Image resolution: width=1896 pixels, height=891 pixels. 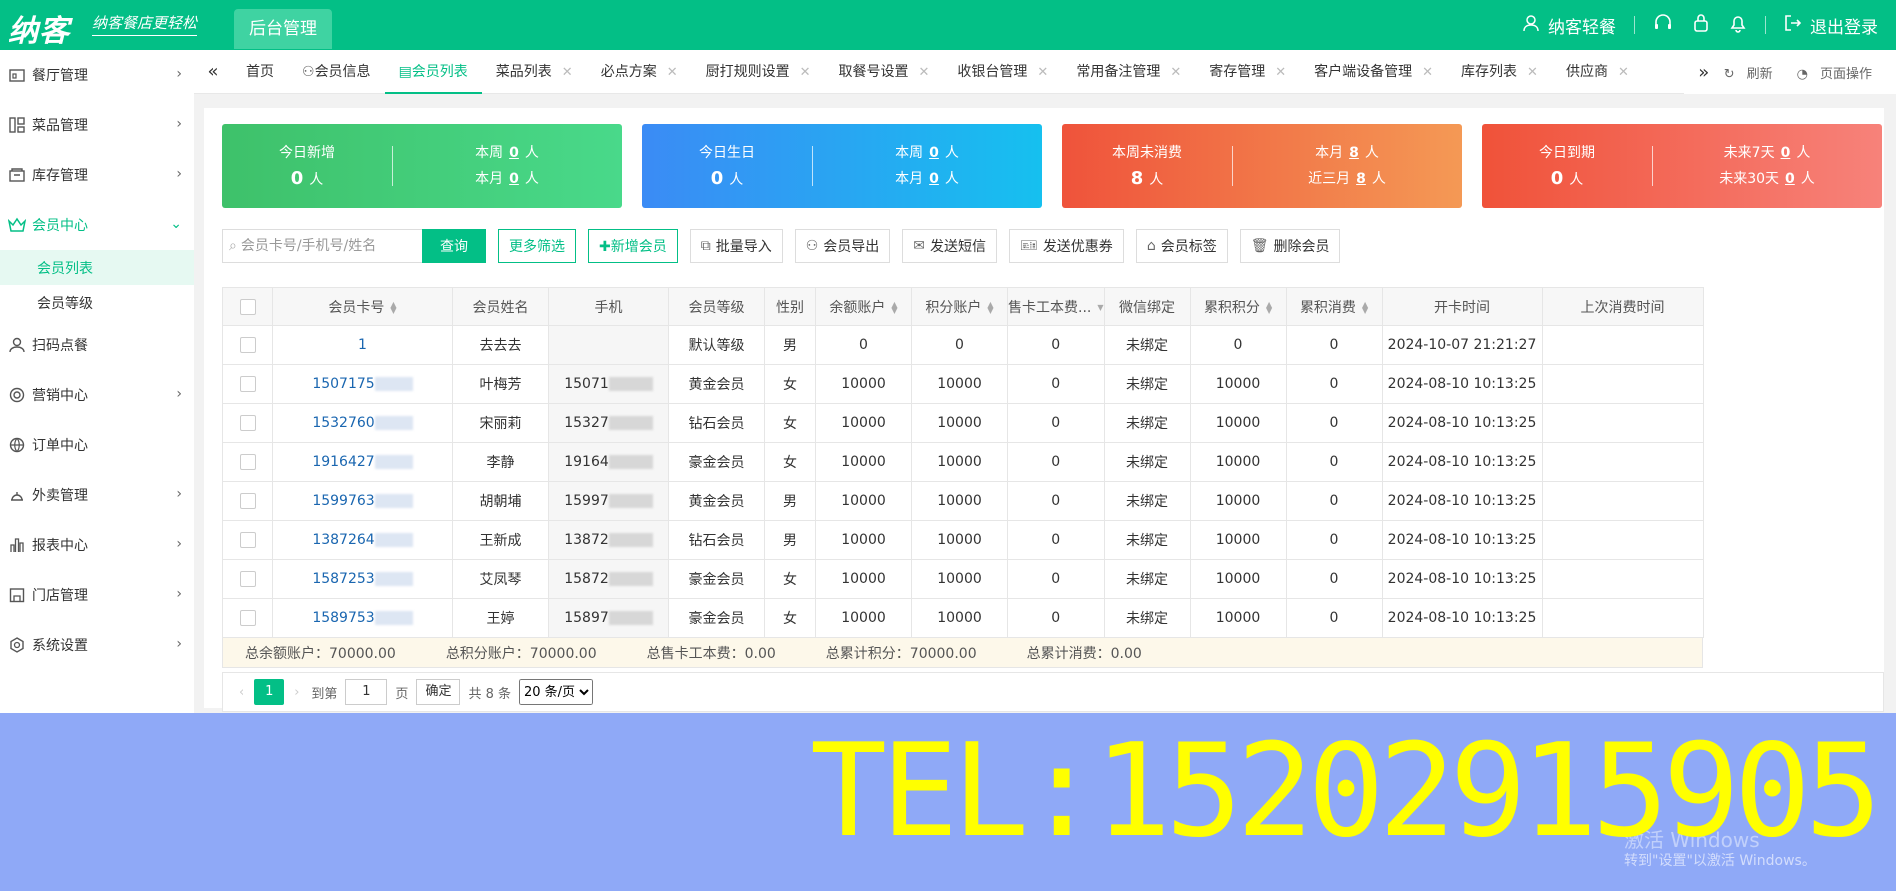 I want to click on page-input: 1, so click(x=366, y=692).